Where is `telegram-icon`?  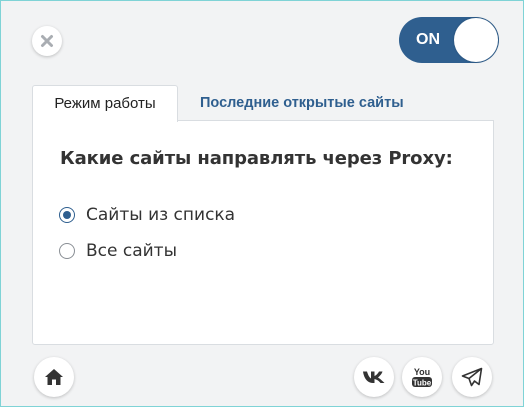 telegram-icon is located at coordinates (472, 377).